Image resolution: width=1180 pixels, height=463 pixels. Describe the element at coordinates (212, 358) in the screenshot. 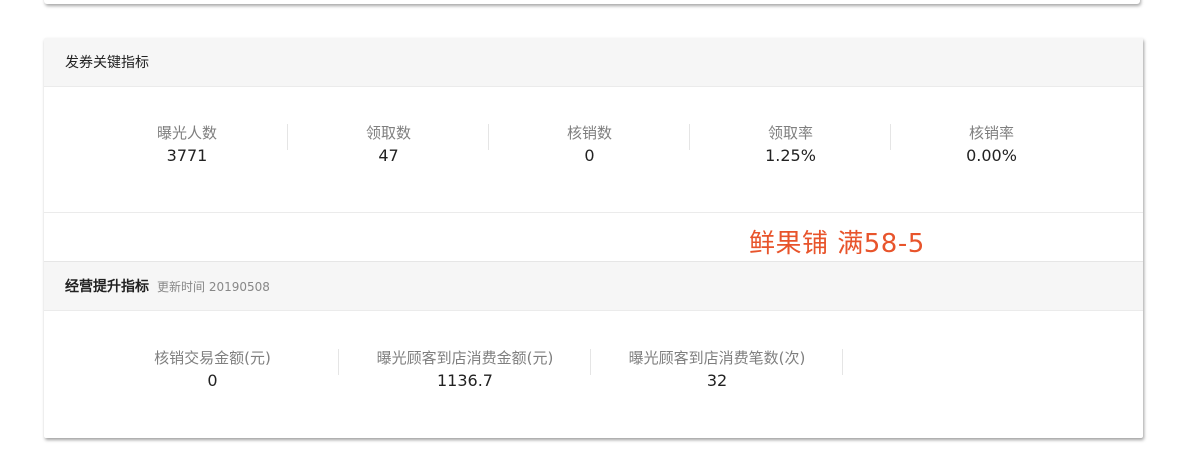

I see `metric-label: 核销交易金额(元)` at that location.